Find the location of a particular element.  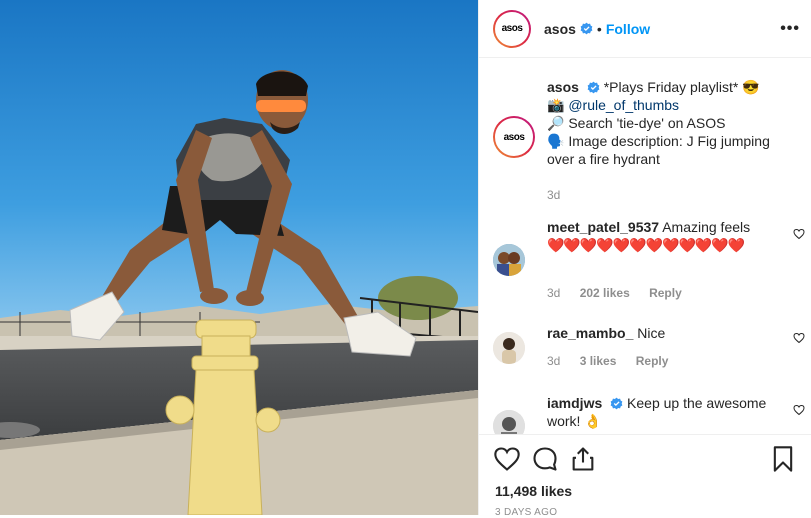

comment-username: meet_patel_9537 is located at coordinates (603, 227).